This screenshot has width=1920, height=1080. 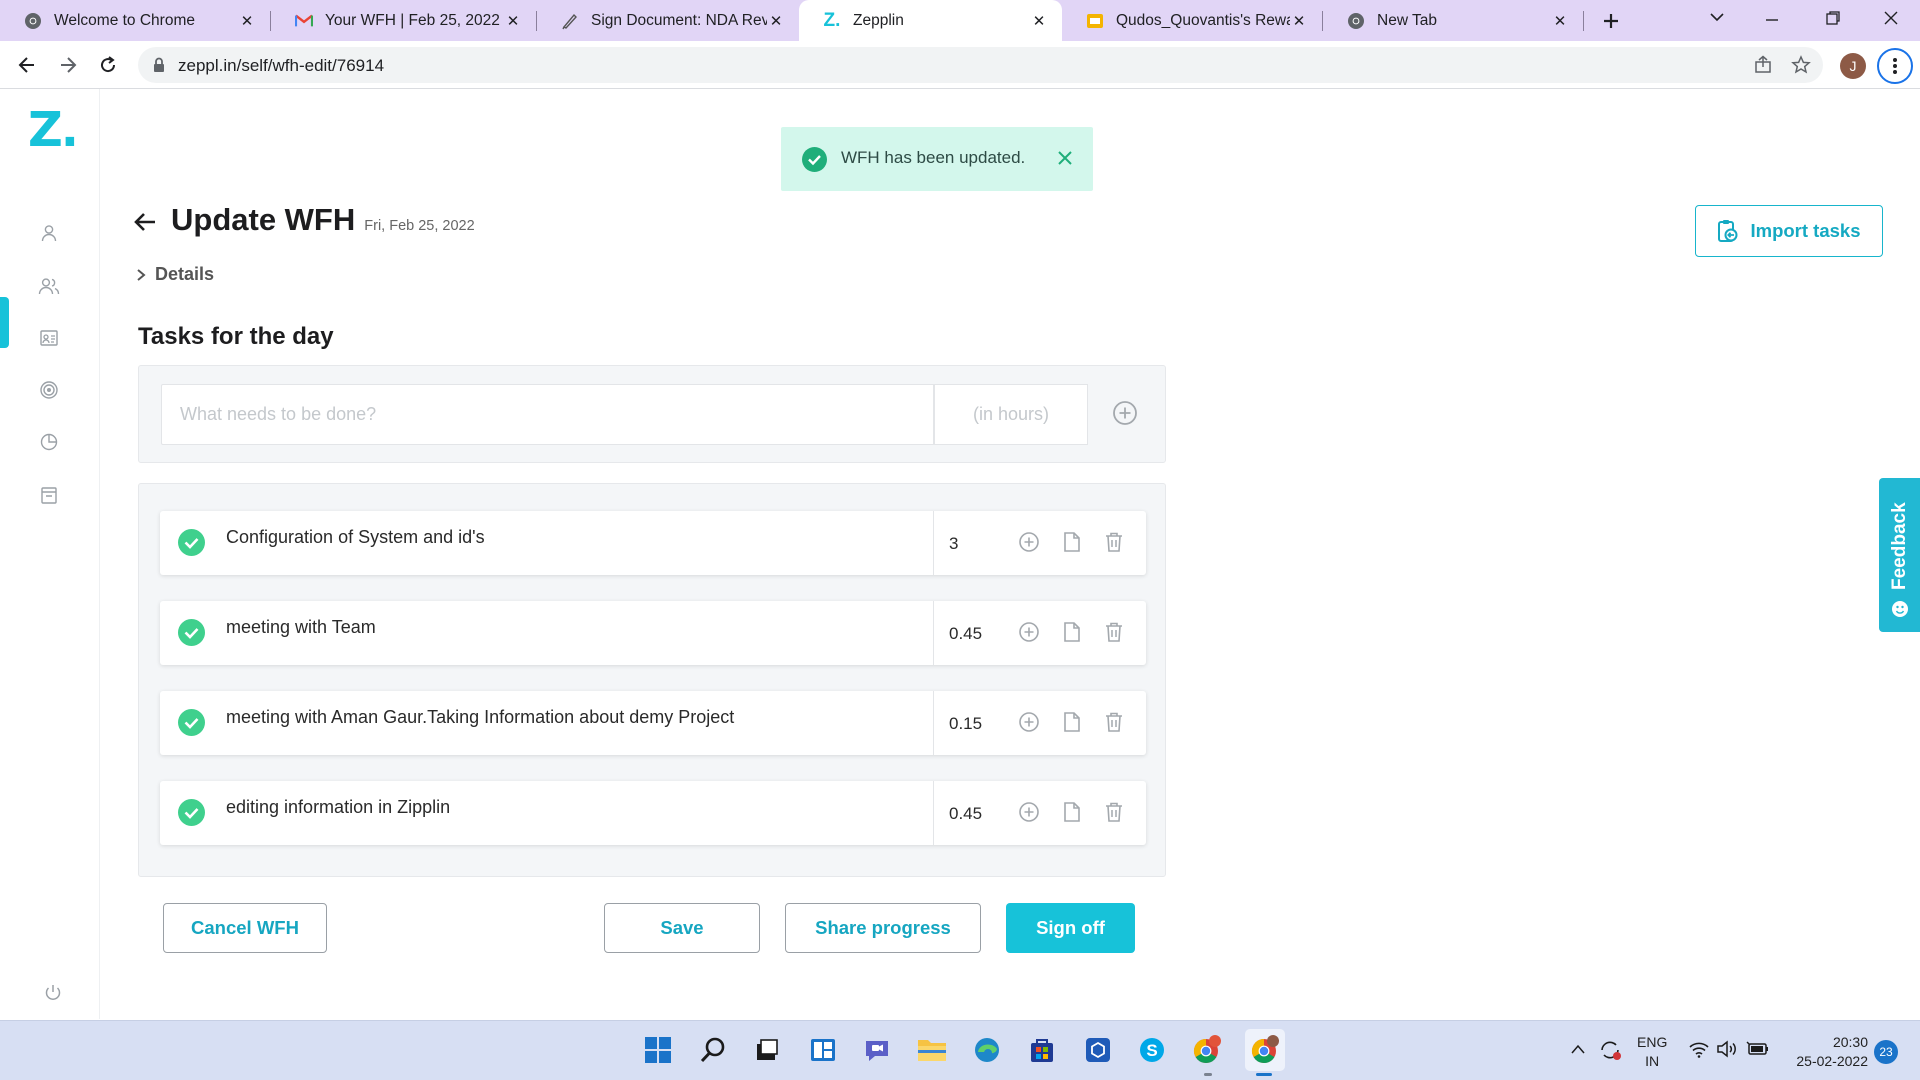 What do you see at coordinates (108, 65) in the screenshot?
I see `reload-button` at bounding box center [108, 65].